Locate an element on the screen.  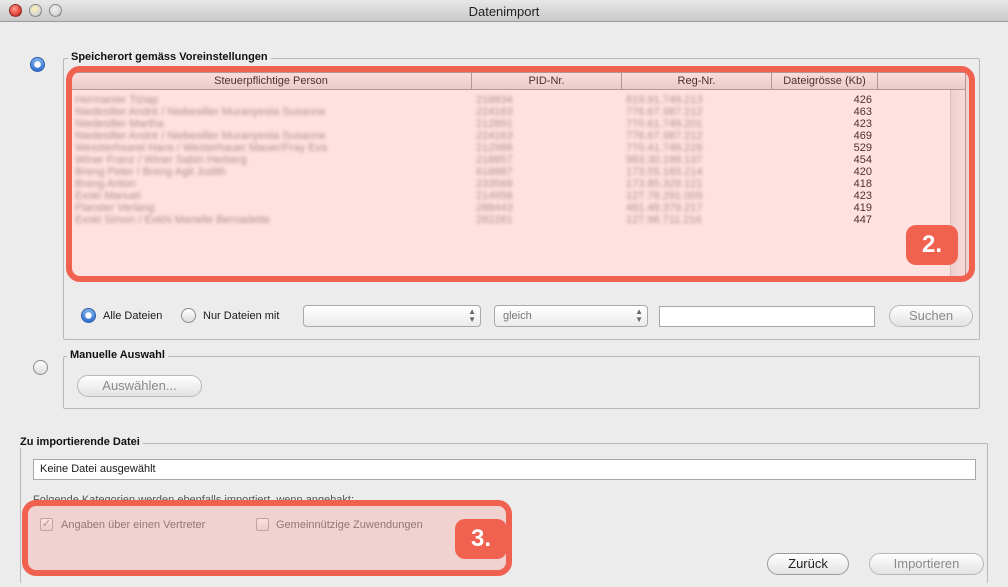
cell-size: 447 is located at coordinates (862, 220).